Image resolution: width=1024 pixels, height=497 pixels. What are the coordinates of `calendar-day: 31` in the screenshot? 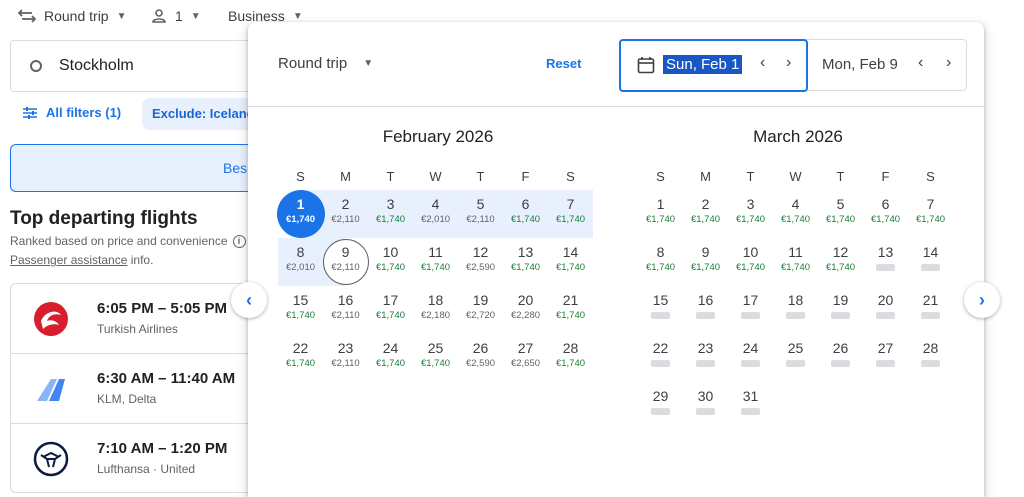 It's located at (750, 406).